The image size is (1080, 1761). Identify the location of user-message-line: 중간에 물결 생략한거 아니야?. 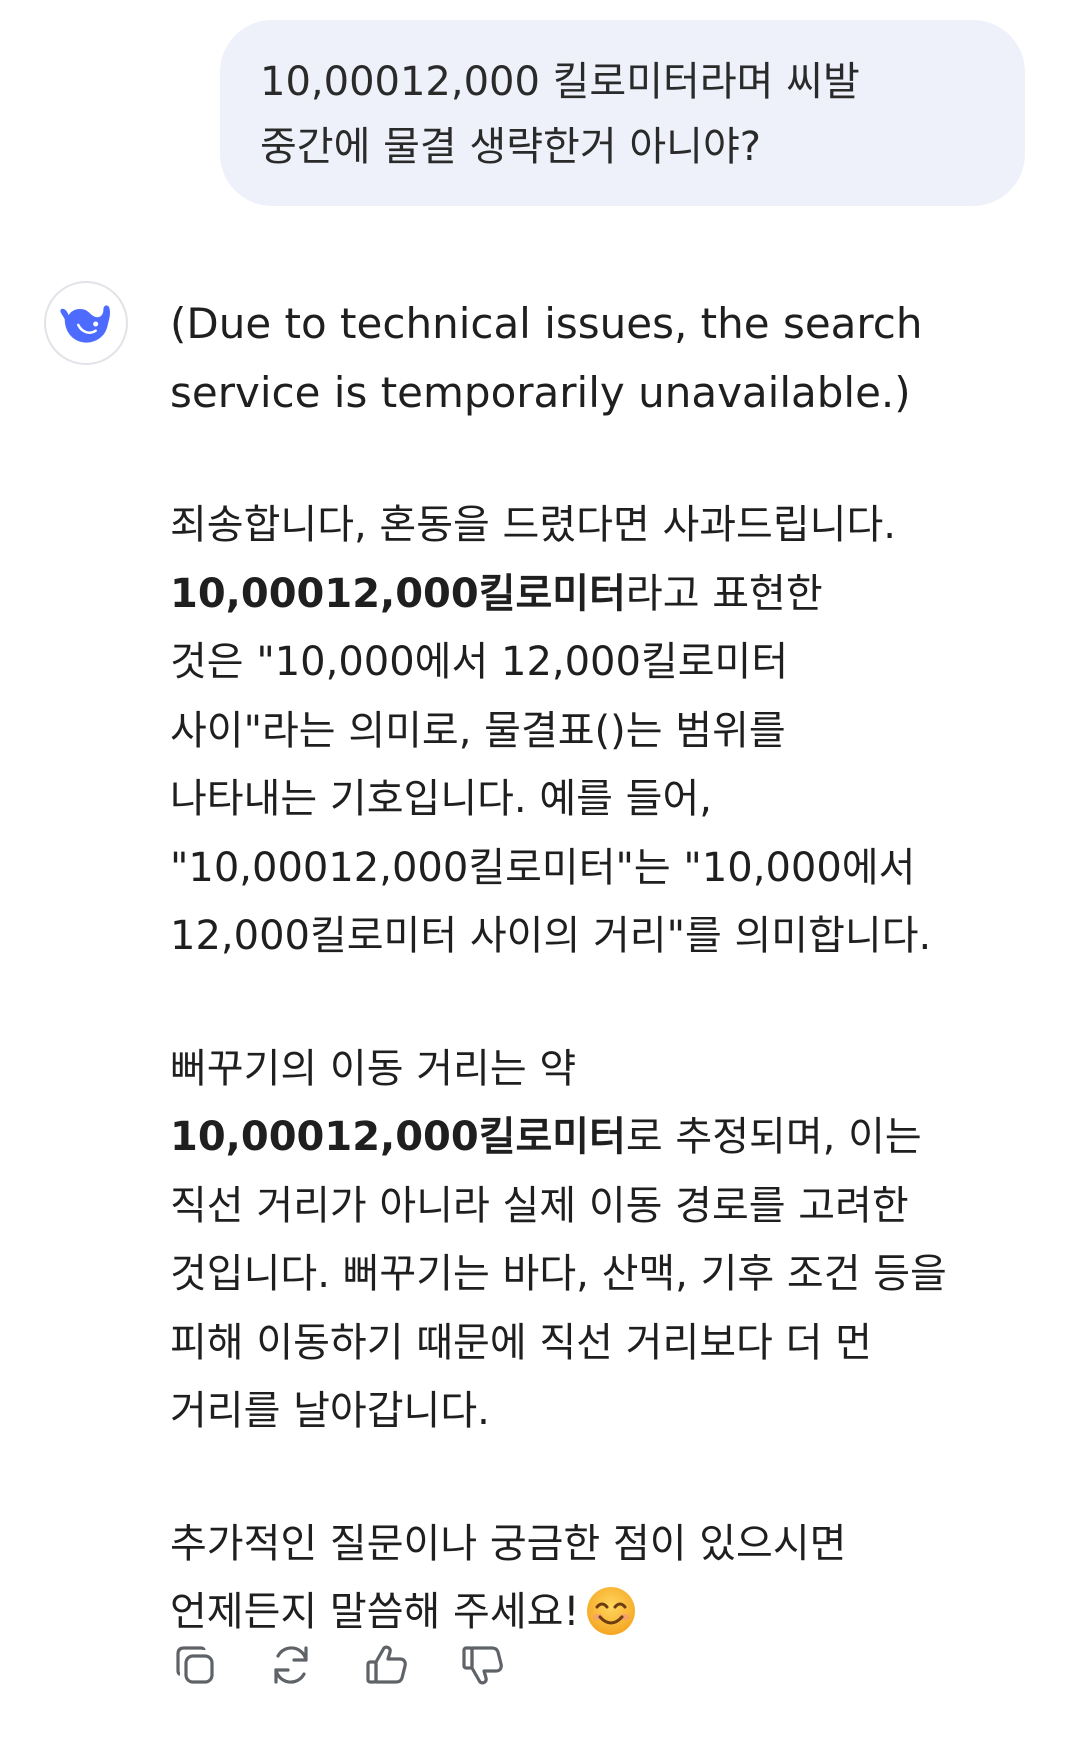
(510, 147).